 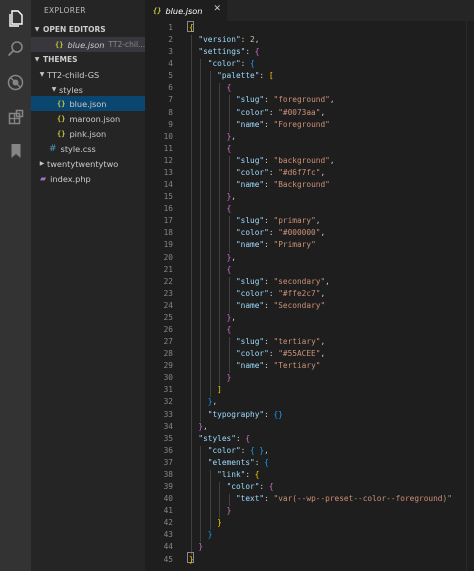 What do you see at coordinates (168, 462) in the screenshot?
I see `line-number: 37` at bounding box center [168, 462].